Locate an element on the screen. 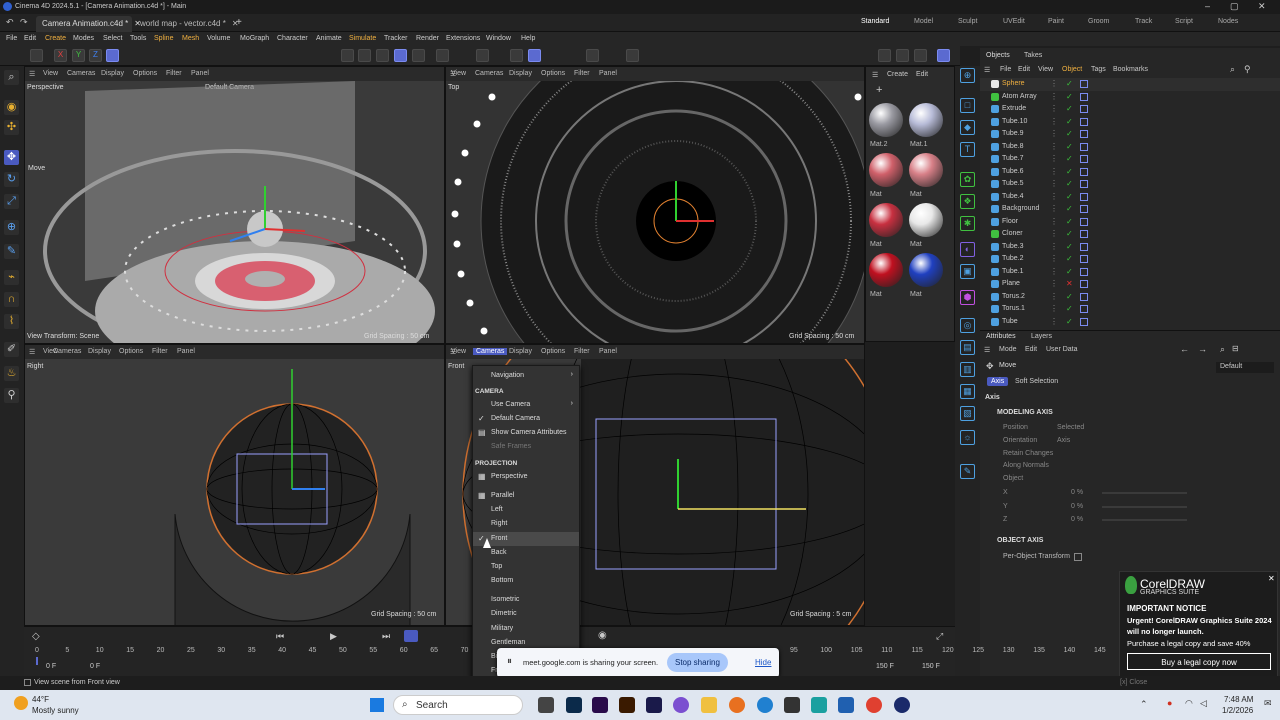 This screenshot has height=720, width=1280. menu-view: View is located at coordinates (458, 73).